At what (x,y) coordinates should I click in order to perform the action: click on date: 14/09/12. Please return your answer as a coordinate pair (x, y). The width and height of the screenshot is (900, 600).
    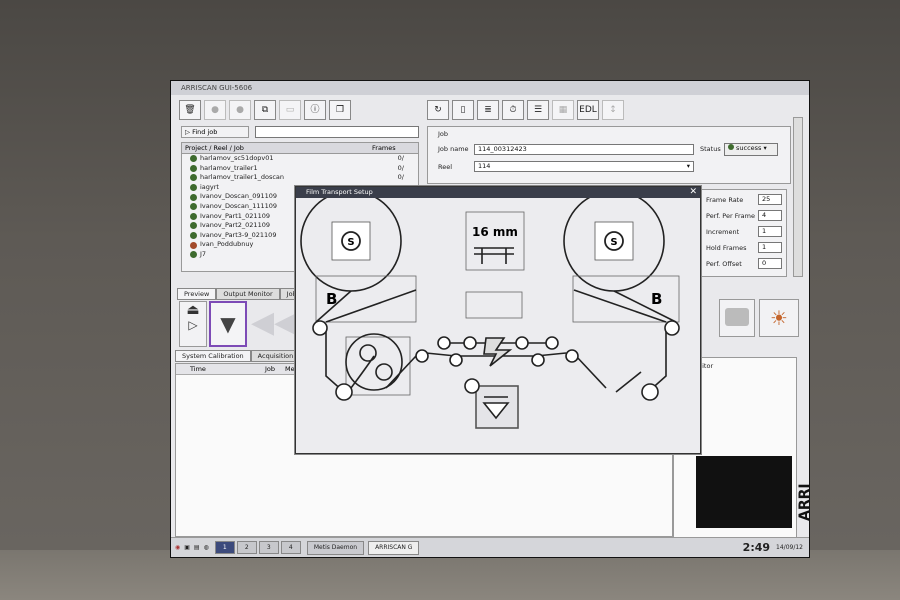
    Looking at the image, I should click on (789, 547).